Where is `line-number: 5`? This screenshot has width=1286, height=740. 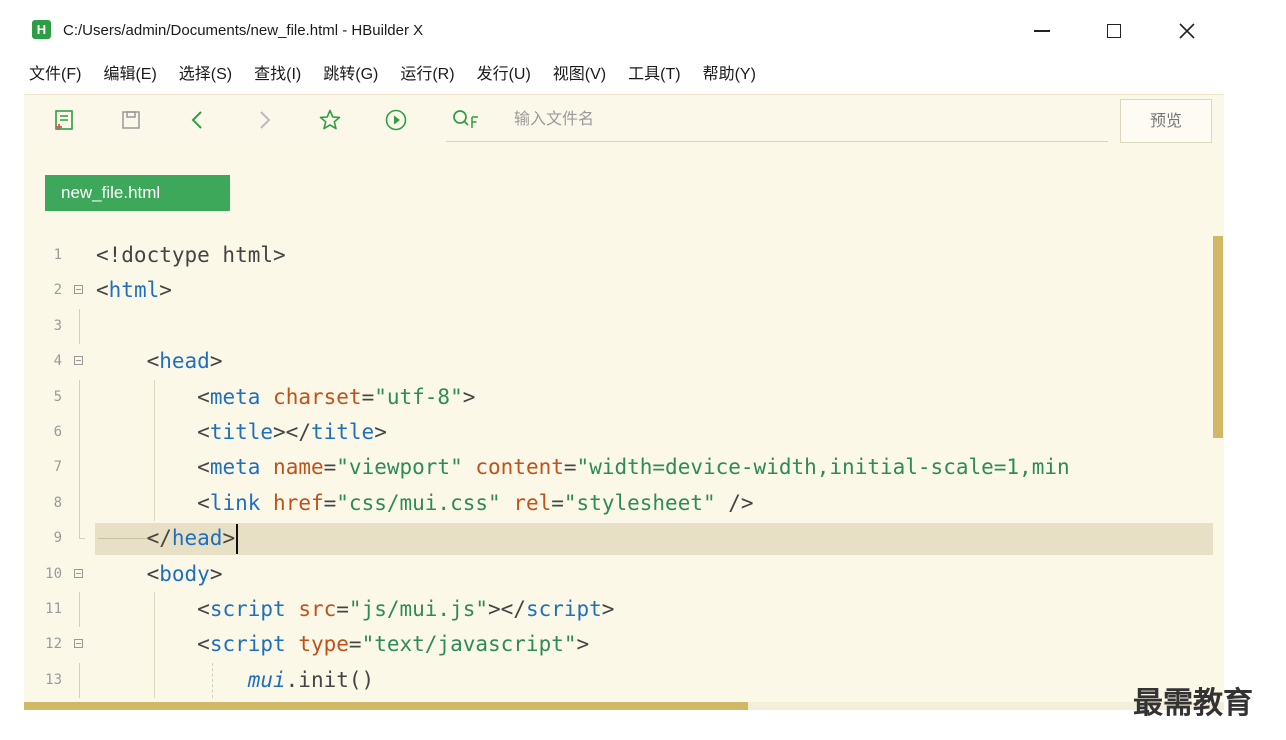 line-number: 5 is located at coordinates (57, 396).